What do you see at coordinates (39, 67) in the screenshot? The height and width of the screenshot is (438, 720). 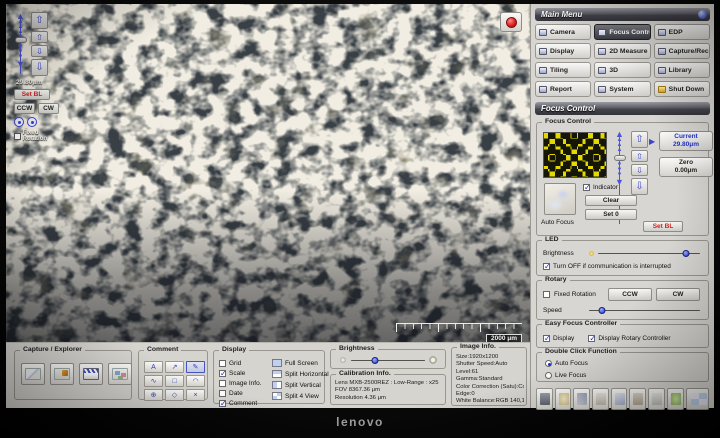 I see `overlay-focus-down-button: ⇩` at bounding box center [39, 67].